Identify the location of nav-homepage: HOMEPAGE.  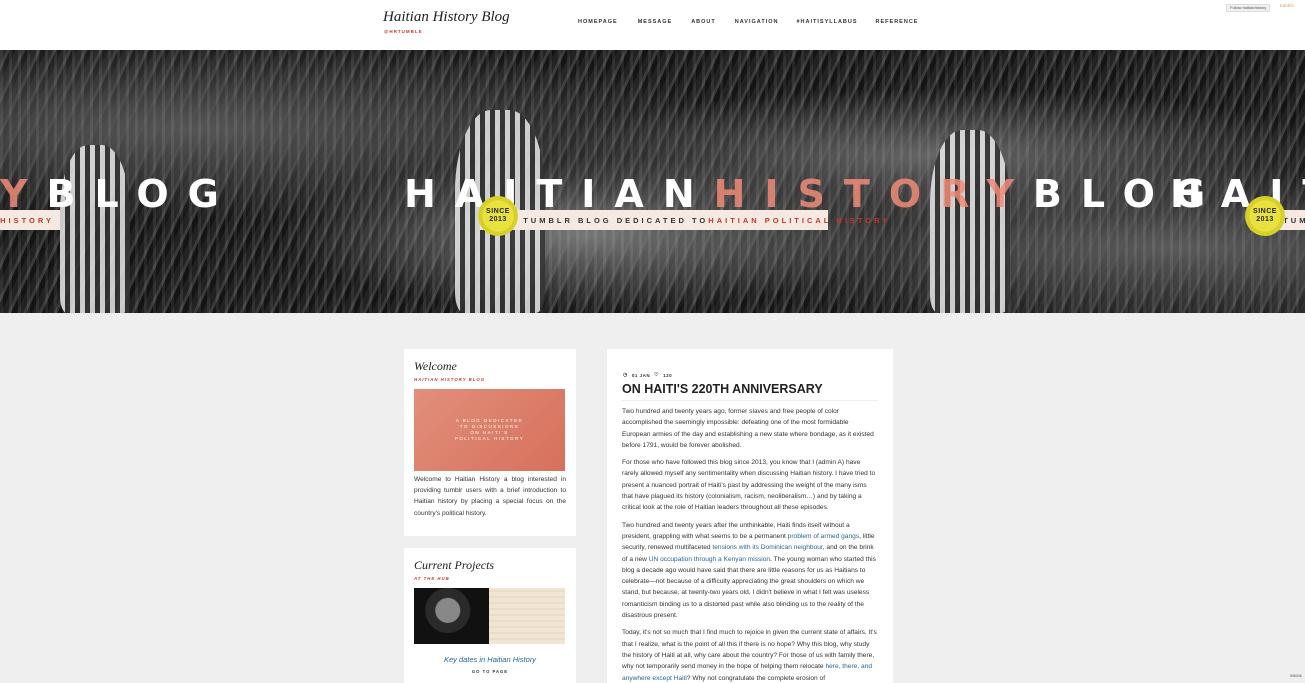
(598, 22).